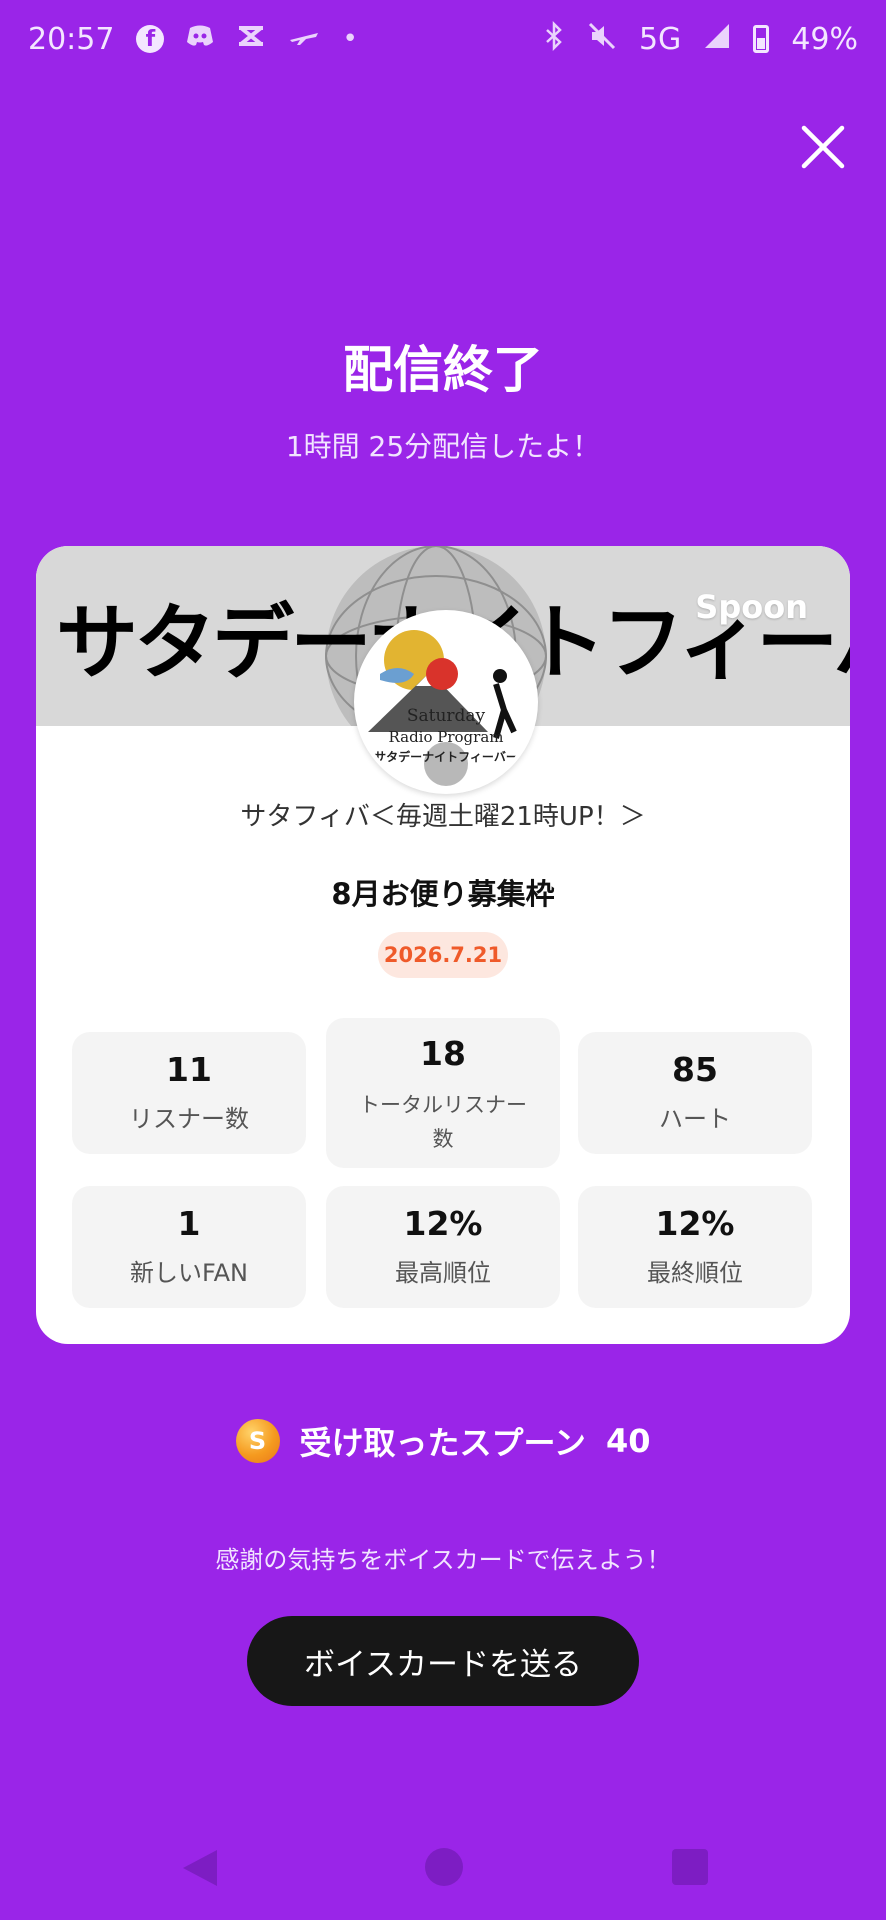 This screenshot has width=886, height=1920. Describe the element at coordinates (695, 1093) in the screenshot. I see `stat-hearts: 85 ハート` at that location.